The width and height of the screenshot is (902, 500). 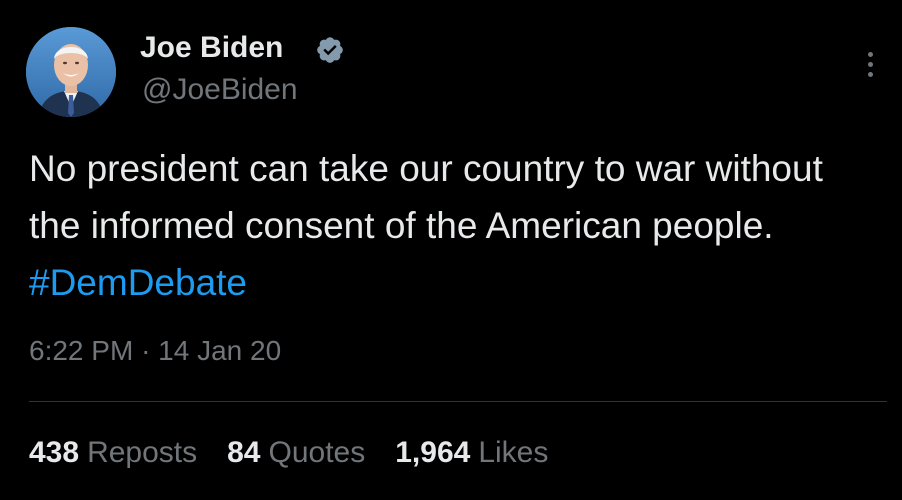 I want to click on reposts-label: Reposts, so click(x=142, y=452).